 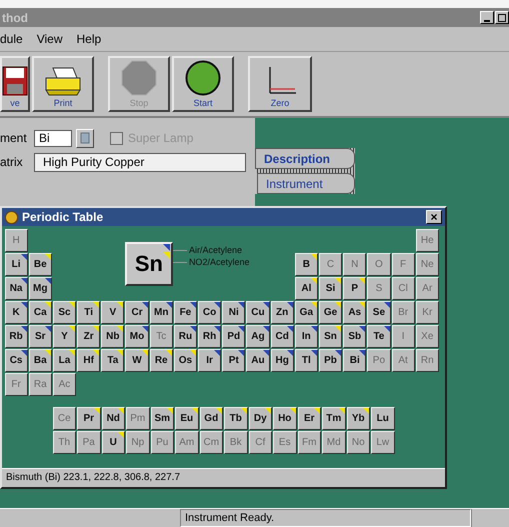 I want to click on element-info-text: Bismuth (Bi) 223.1, 222.8, 306.8, 227.7, so click(x=223, y=477).